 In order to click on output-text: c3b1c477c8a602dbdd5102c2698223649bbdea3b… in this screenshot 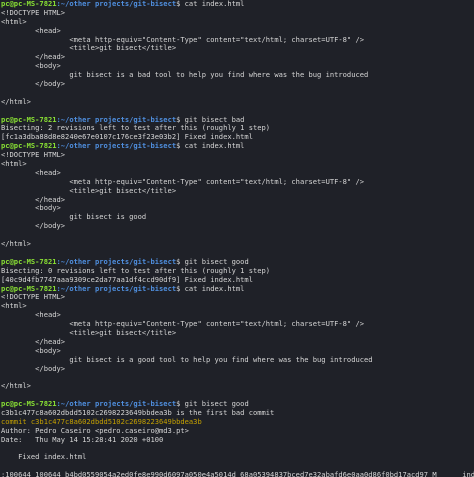, I will do `click(138, 412)`.